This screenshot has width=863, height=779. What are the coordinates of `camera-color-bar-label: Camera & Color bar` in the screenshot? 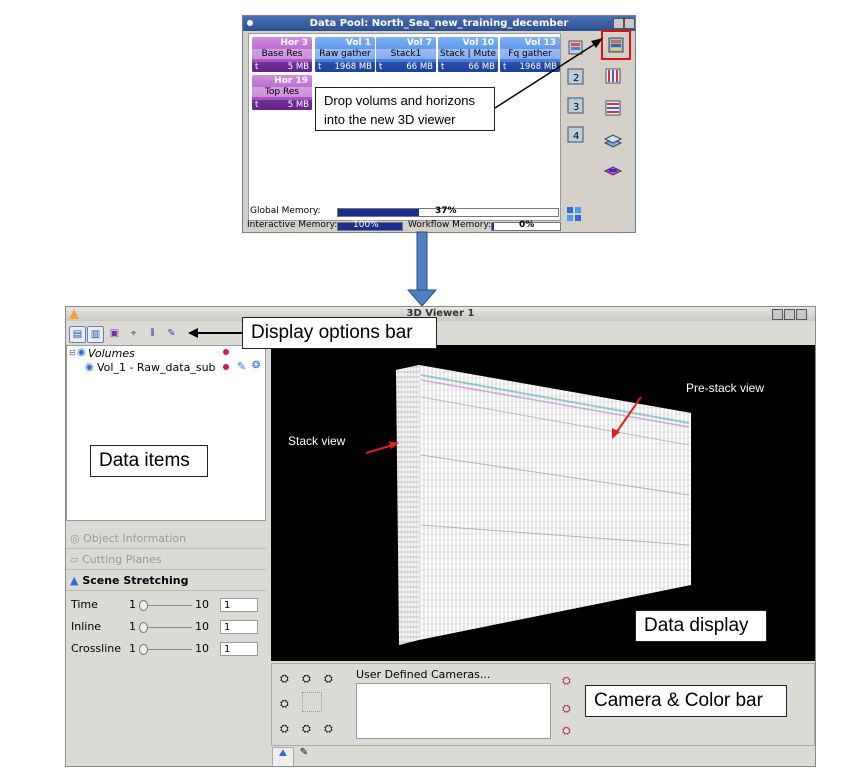 It's located at (686, 701).